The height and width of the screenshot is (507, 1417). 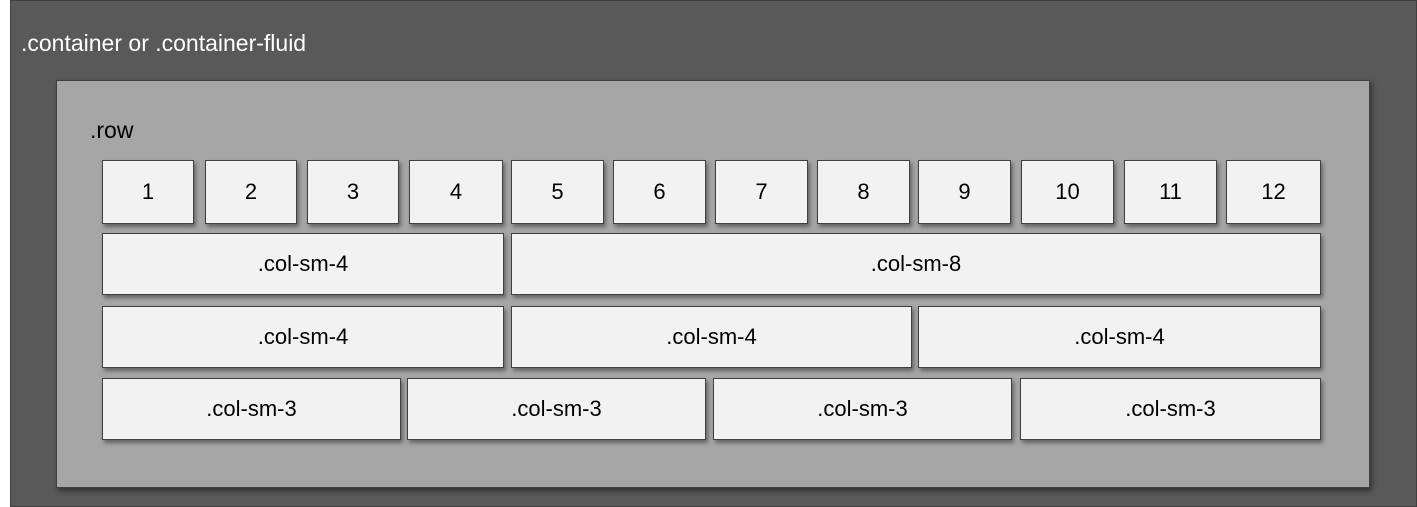 What do you see at coordinates (251, 192) in the screenshot?
I see `grid-number-2: 2` at bounding box center [251, 192].